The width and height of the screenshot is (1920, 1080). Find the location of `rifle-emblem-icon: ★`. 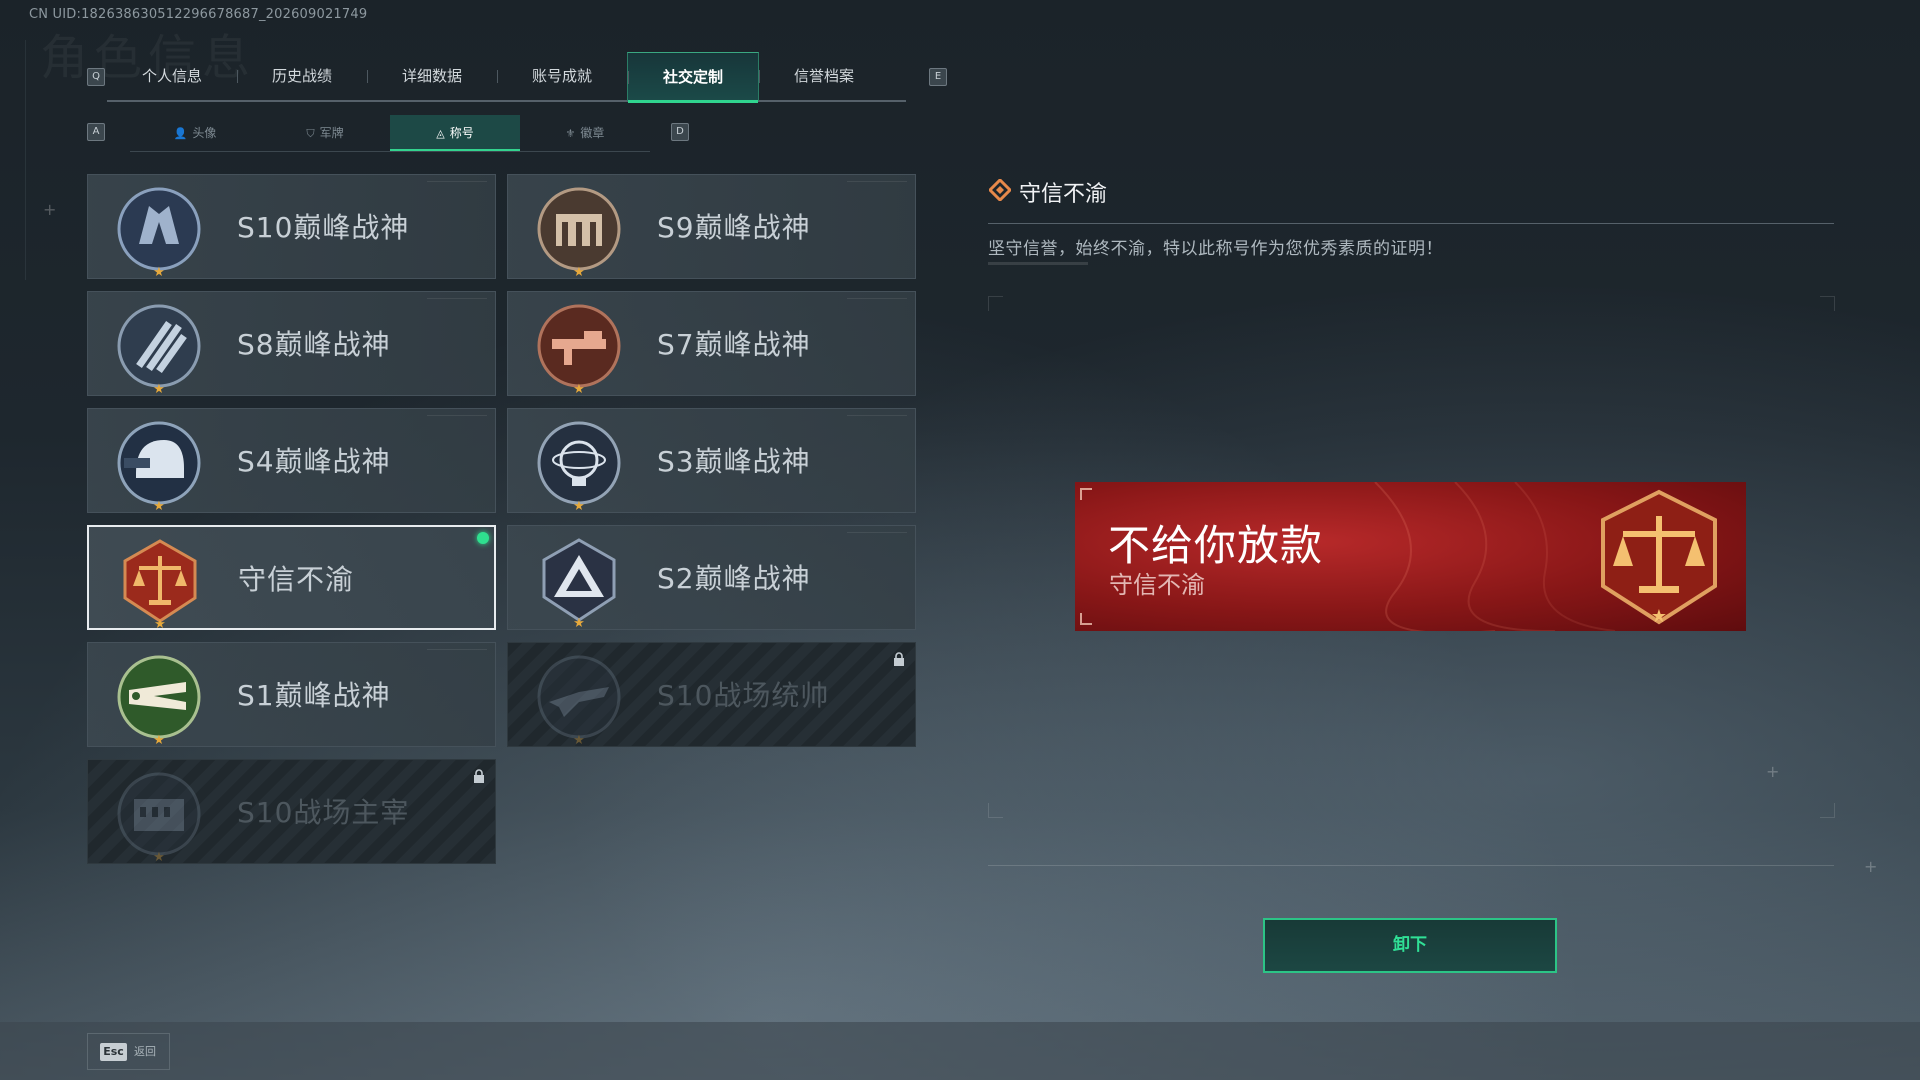

rifle-emblem-icon: ★ is located at coordinates (579, 349).